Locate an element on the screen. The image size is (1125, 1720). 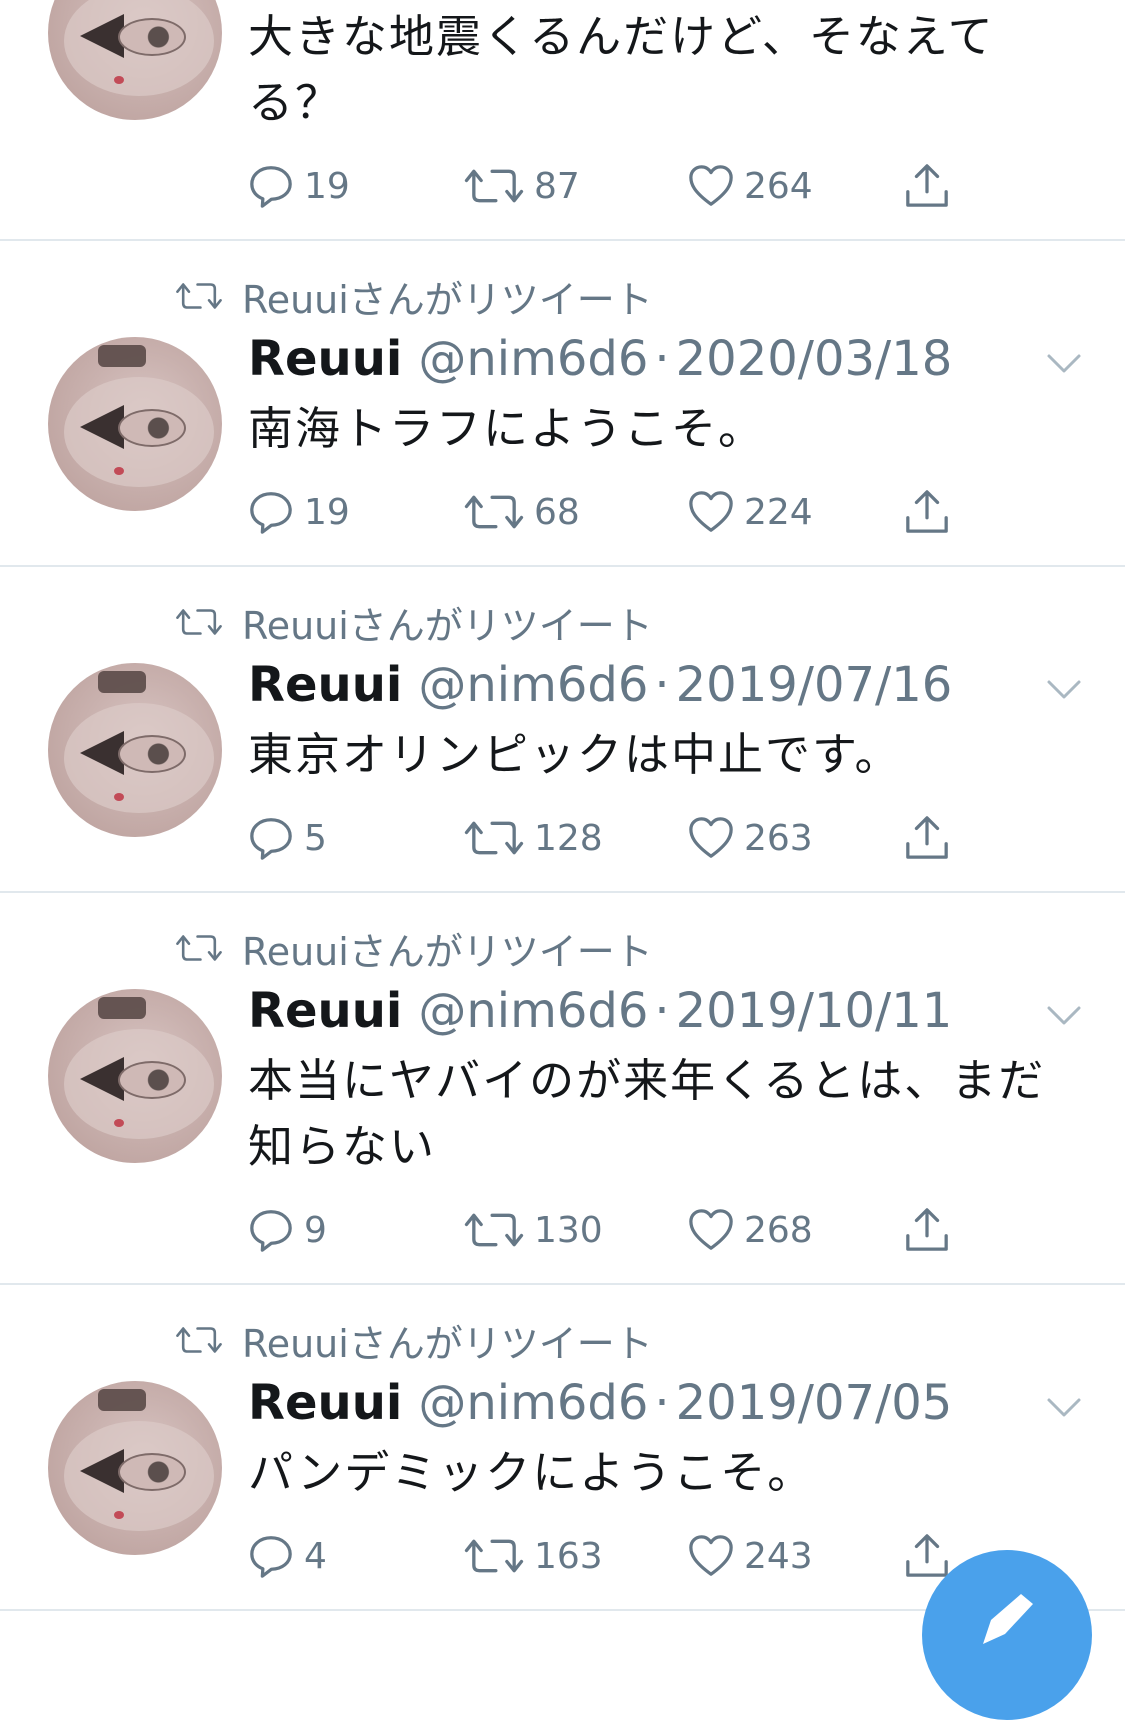
compose-button is located at coordinates (1007, 1635).